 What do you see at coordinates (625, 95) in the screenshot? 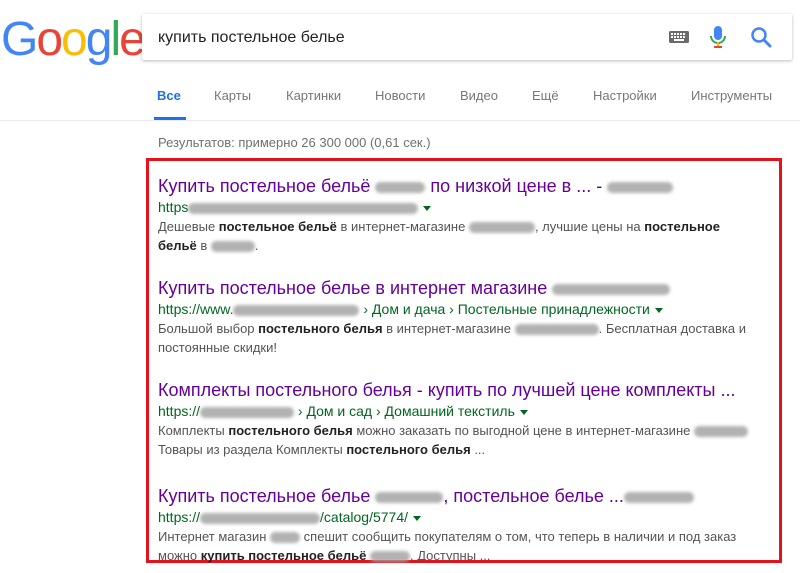
I see `tab-settings: Настройки` at bounding box center [625, 95].